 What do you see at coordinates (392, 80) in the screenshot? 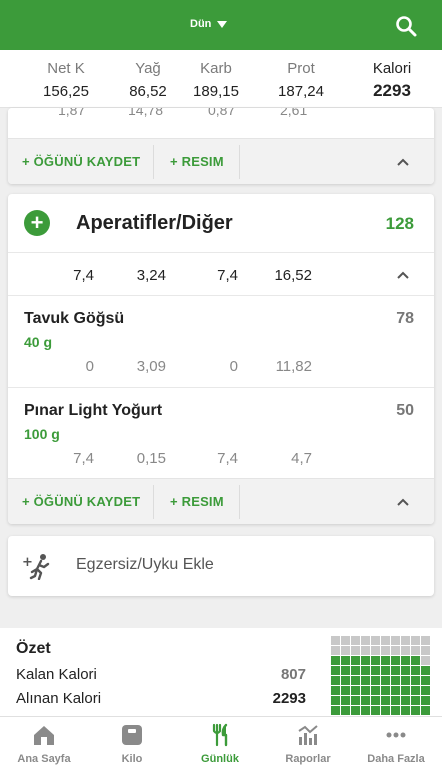
I see `macro-calories: Kalori 2293` at bounding box center [392, 80].